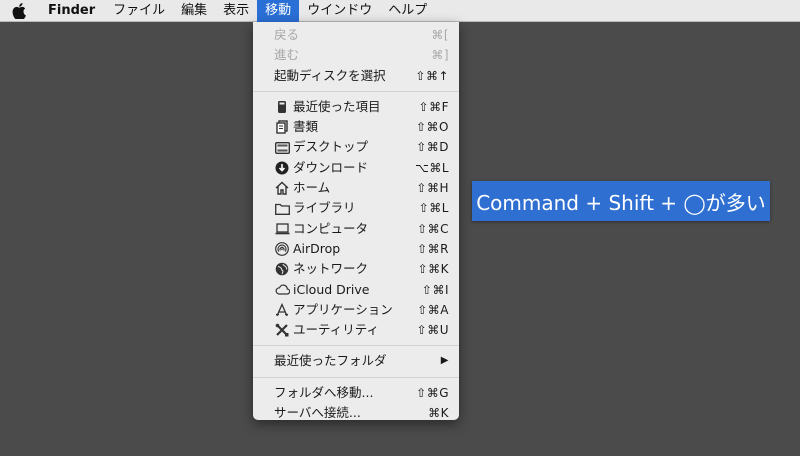 The width and height of the screenshot is (800, 456). I want to click on menu-item-shortcut: ⇧⌘H, so click(432, 188).